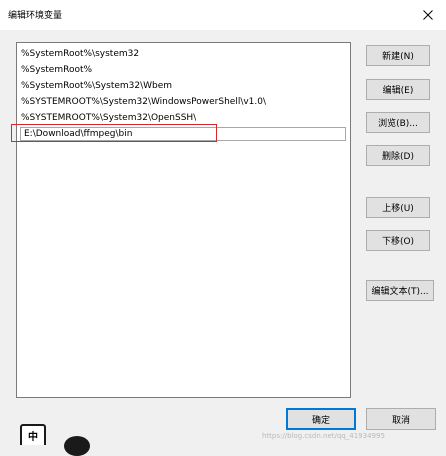 This screenshot has width=446, height=456. What do you see at coordinates (398, 55) in the screenshot?
I see `new-button: 新建(N)` at bounding box center [398, 55].